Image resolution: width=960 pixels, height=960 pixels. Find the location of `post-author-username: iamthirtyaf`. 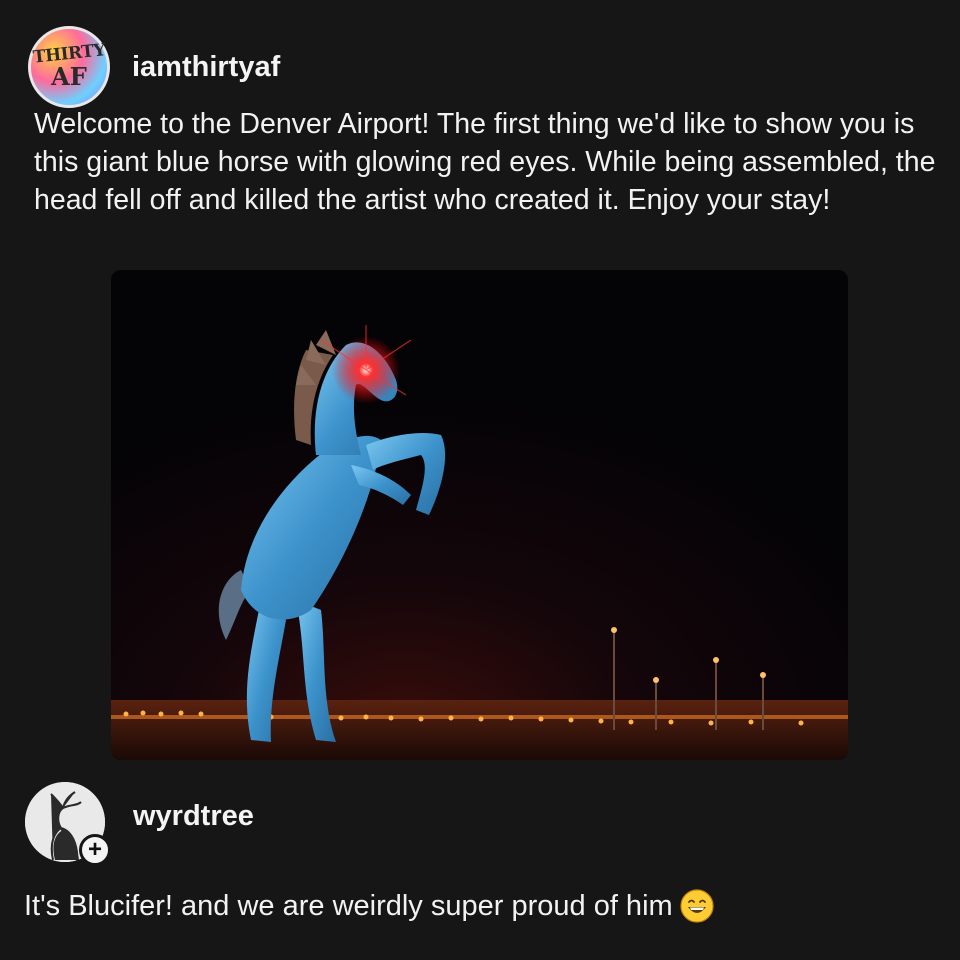

post-author-username: iamthirtyaf is located at coordinates (206, 67).